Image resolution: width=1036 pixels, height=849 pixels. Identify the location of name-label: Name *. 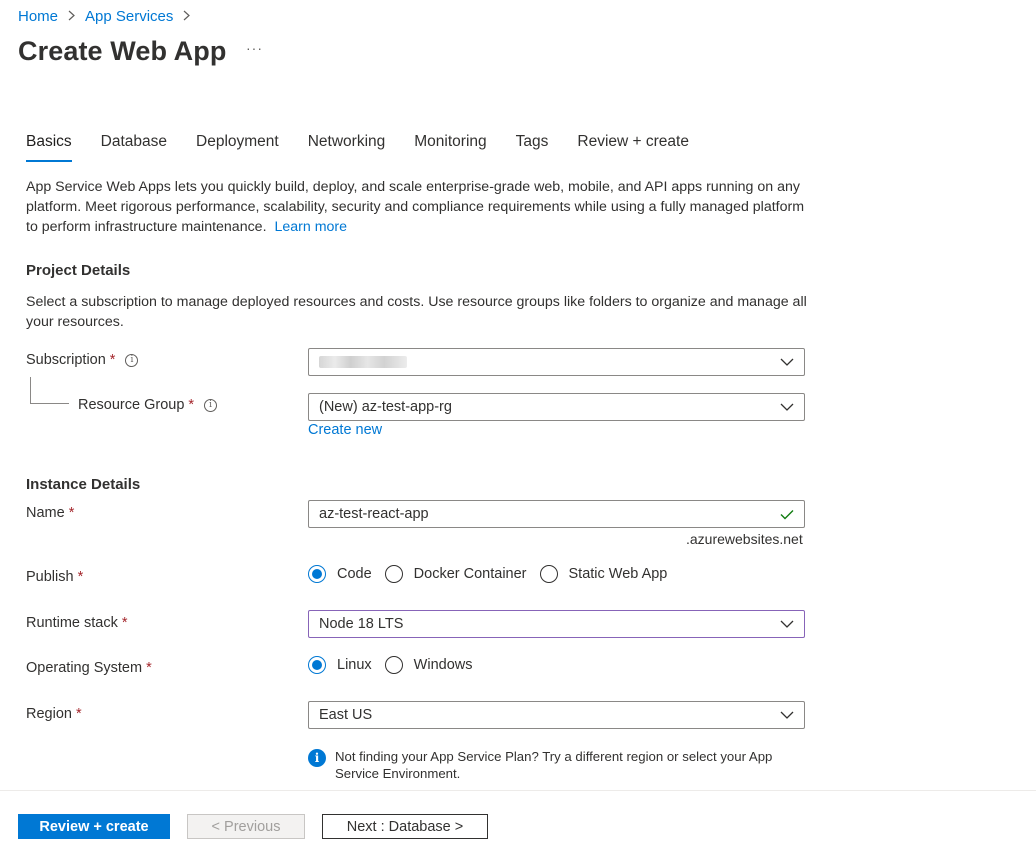
(50, 513).